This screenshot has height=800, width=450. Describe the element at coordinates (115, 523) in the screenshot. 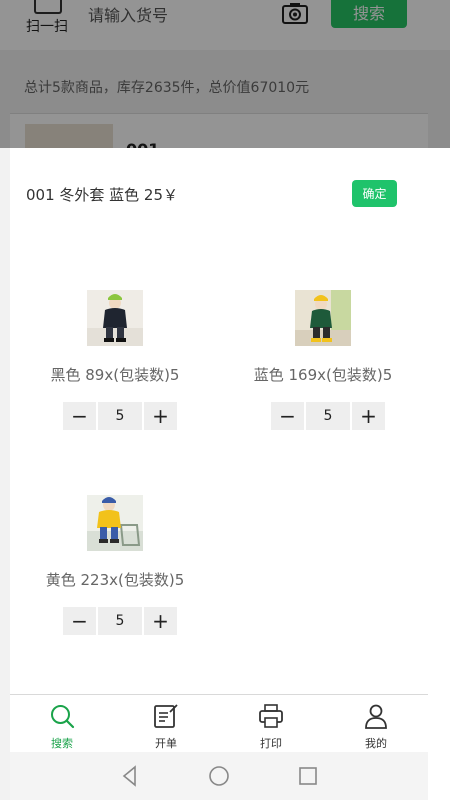

I see `variant-photo-yellow` at that location.